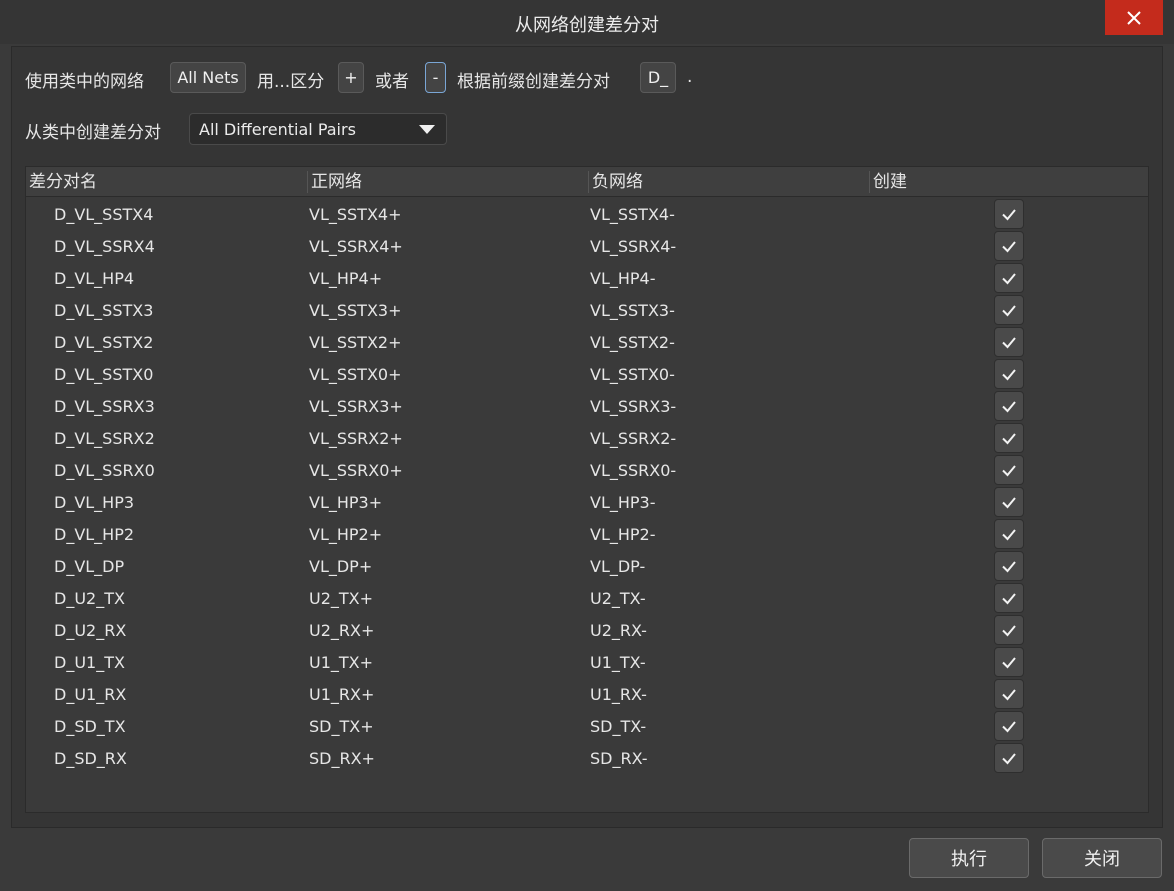 This screenshot has width=1174, height=891. What do you see at coordinates (587, 502) in the screenshot?
I see `table-row: D_VL_HP3 VL_HP3+ VL_HP3-` at bounding box center [587, 502].